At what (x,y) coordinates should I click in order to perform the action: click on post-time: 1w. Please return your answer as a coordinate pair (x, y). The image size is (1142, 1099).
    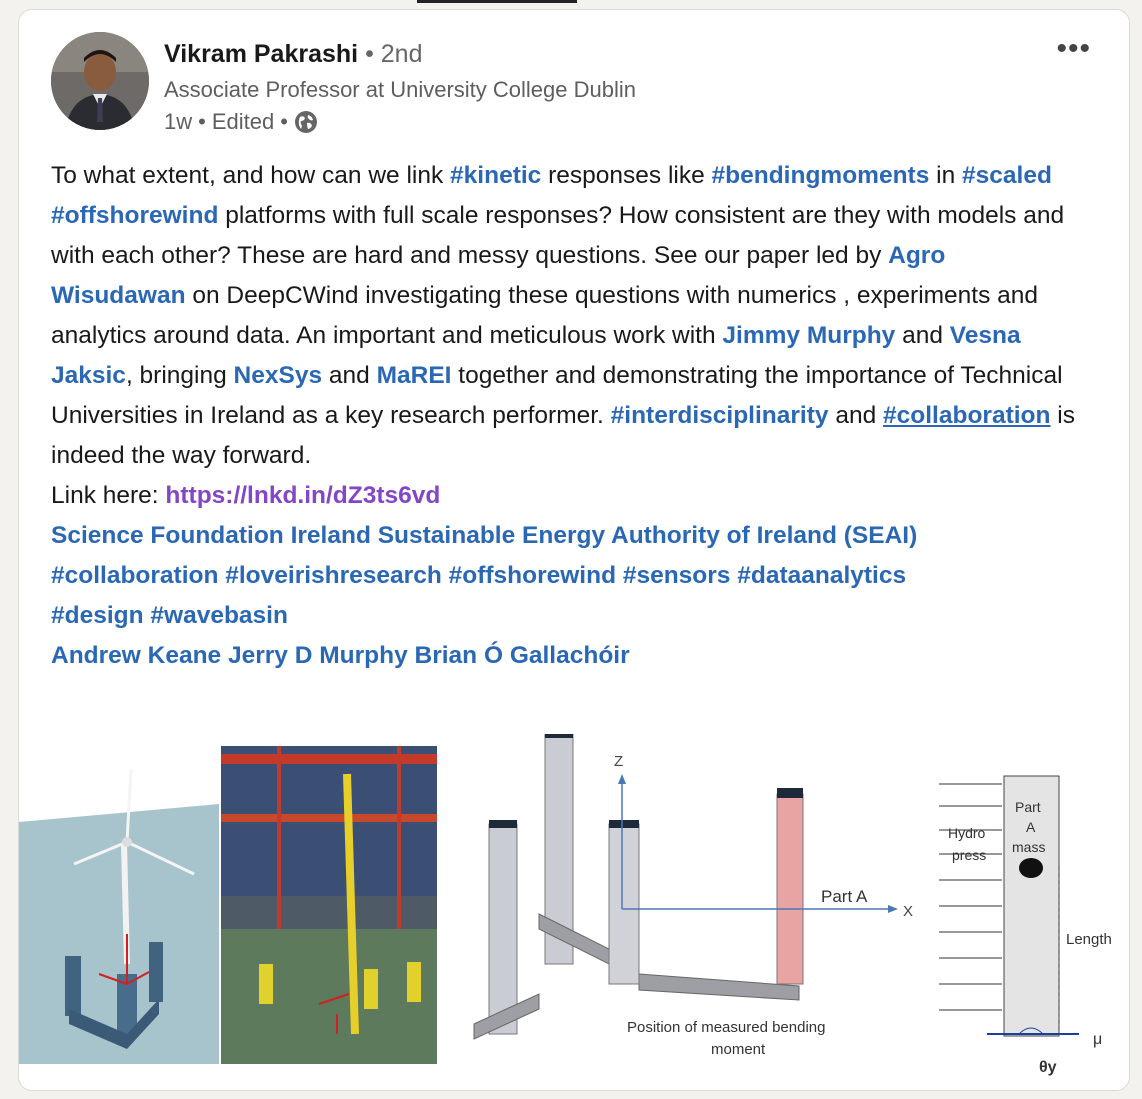
    Looking at the image, I should click on (178, 121).